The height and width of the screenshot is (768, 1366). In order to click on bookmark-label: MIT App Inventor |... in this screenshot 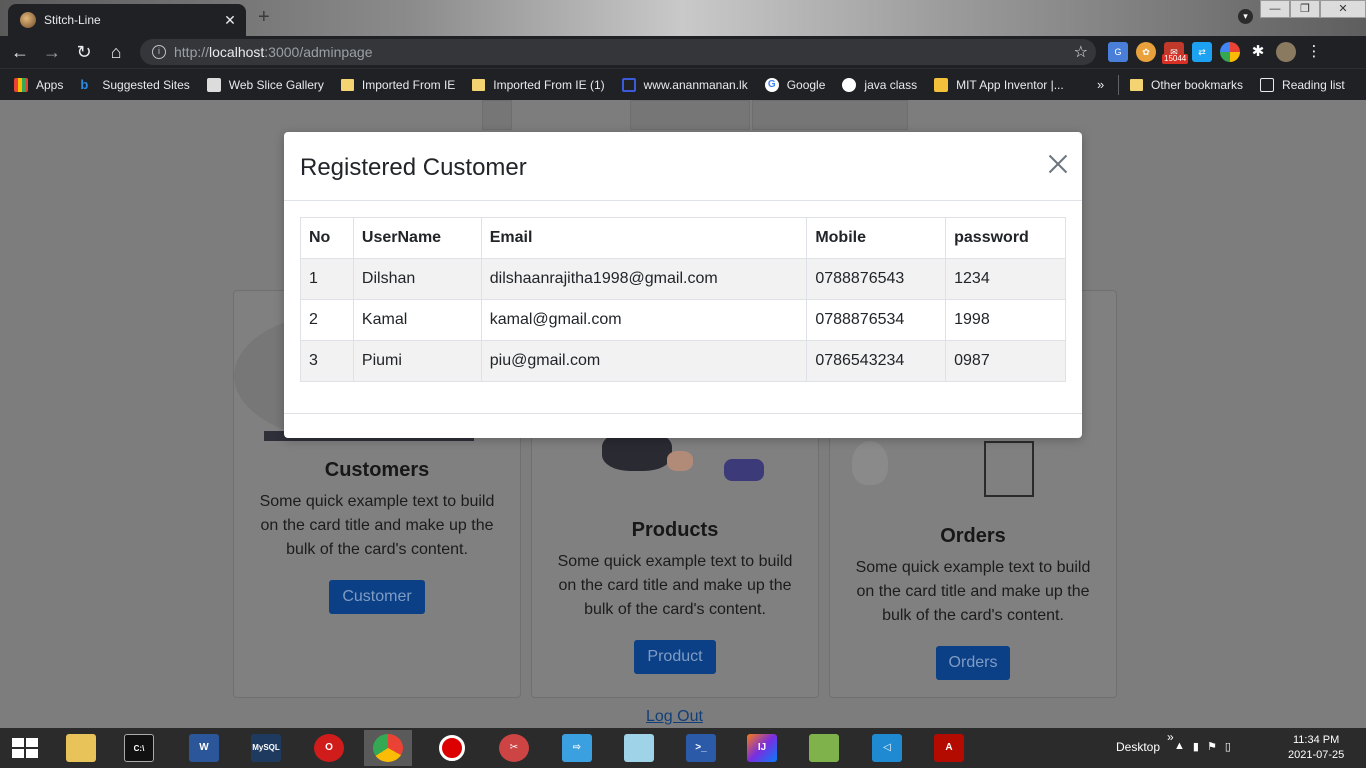, I will do `click(1010, 84)`.